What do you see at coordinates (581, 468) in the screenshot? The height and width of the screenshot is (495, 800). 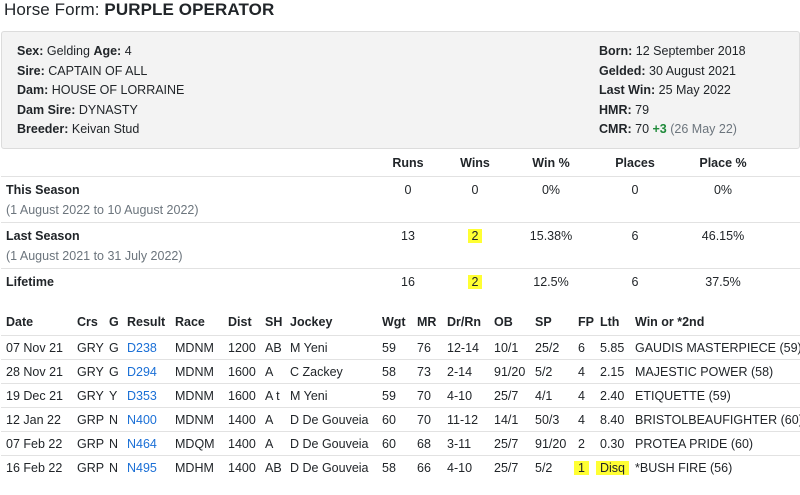 I see `highlighted-finish-position: 1` at bounding box center [581, 468].